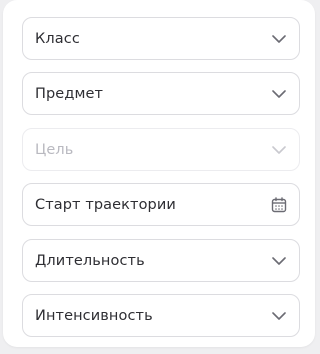 Image resolution: width=320 pixels, height=354 pixels. Describe the element at coordinates (161, 260) in the screenshot. I see `duration-select: Длительность` at that location.